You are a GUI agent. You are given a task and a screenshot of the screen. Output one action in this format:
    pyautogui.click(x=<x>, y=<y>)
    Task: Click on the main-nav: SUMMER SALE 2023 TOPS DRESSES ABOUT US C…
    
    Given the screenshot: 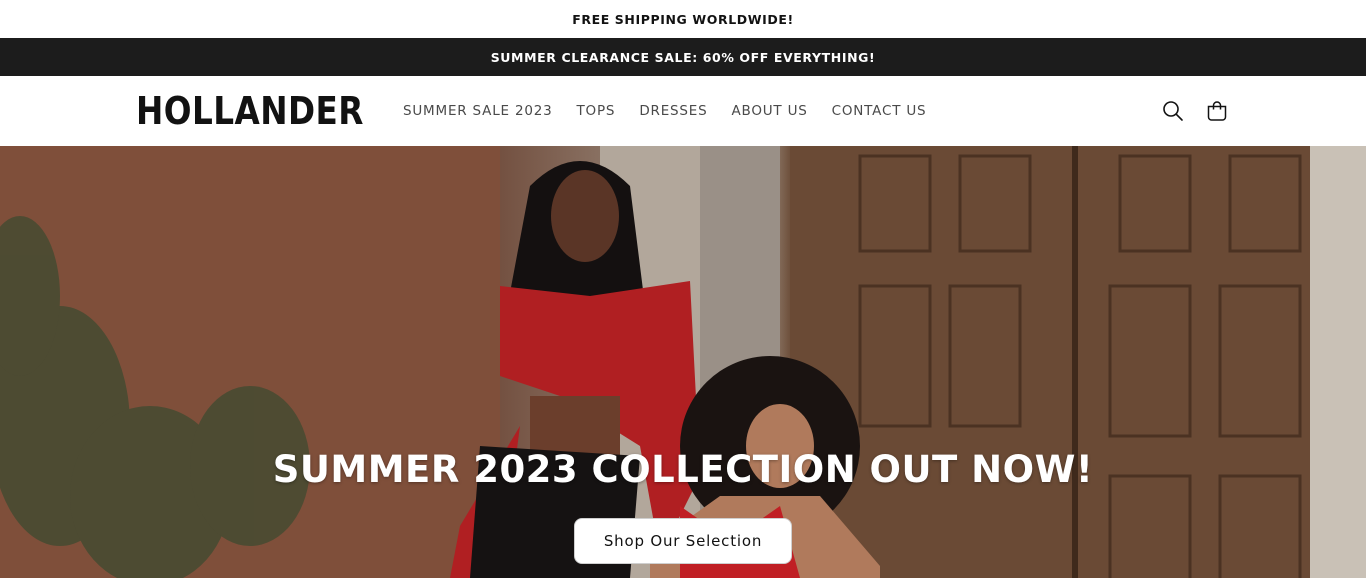 What is the action you would take?
    pyautogui.click(x=664, y=111)
    